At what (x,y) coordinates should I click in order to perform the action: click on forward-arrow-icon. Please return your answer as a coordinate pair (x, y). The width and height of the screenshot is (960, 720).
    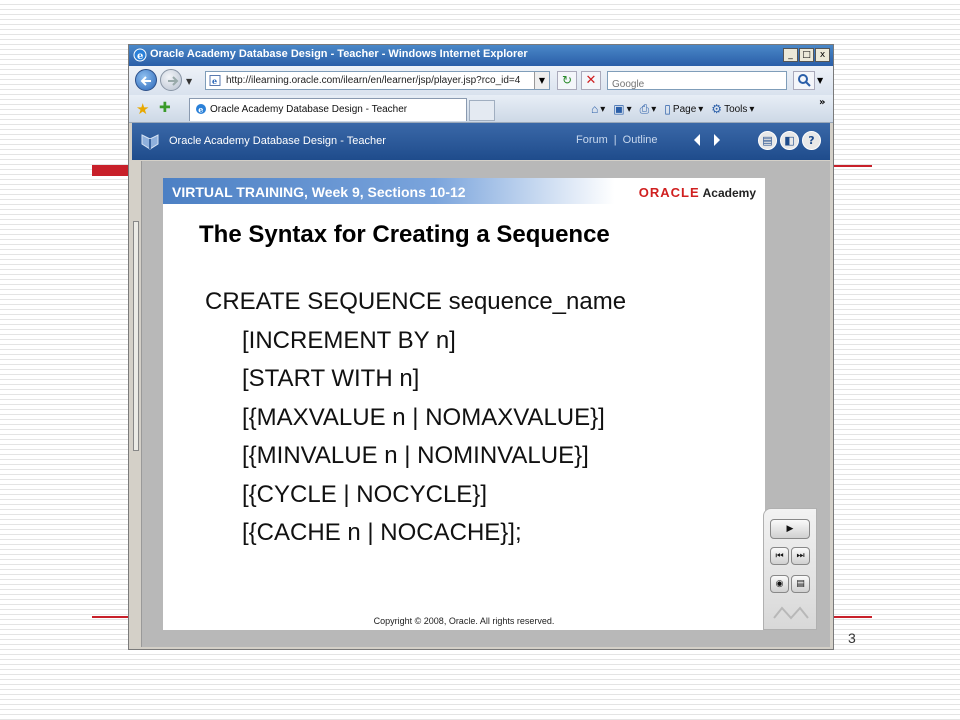
    Looking at the image, I should click on (173, 81).